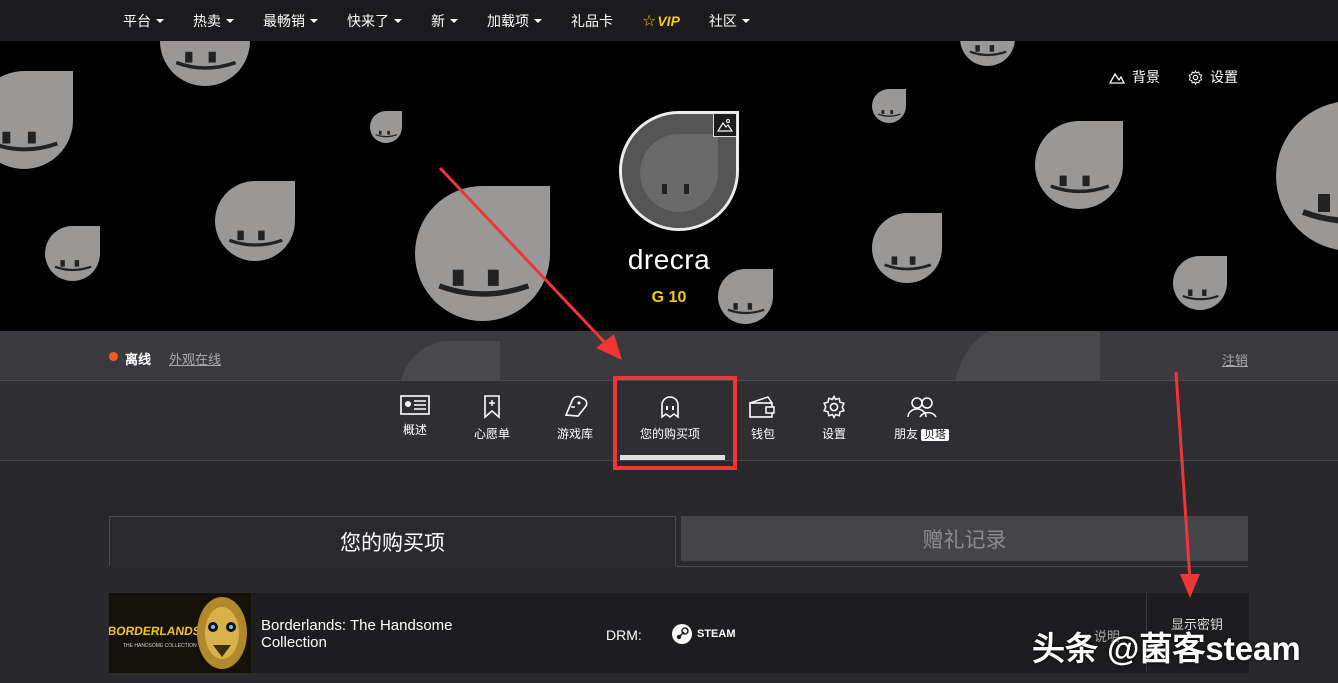 This screenshot has height=683, width=1338. Describe the element at coordinates (1146, 77) in the screenshot. I see `background-label: 背景` at that location.